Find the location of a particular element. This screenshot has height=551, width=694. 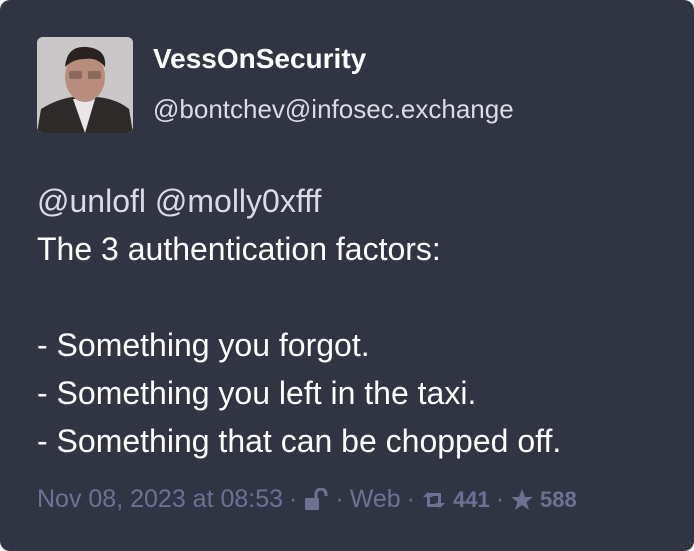

avatar is located at coordinates (85, 85).